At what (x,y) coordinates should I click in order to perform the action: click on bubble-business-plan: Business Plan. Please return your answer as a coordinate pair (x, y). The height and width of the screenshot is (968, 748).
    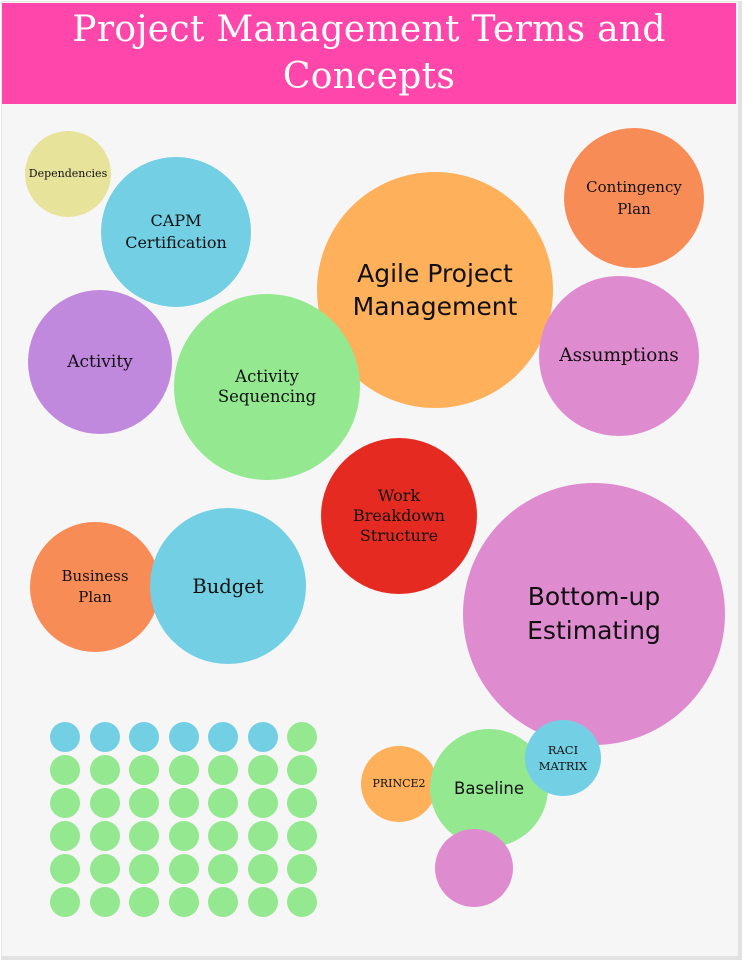
    Looking at the image, I should click on (95, 587).